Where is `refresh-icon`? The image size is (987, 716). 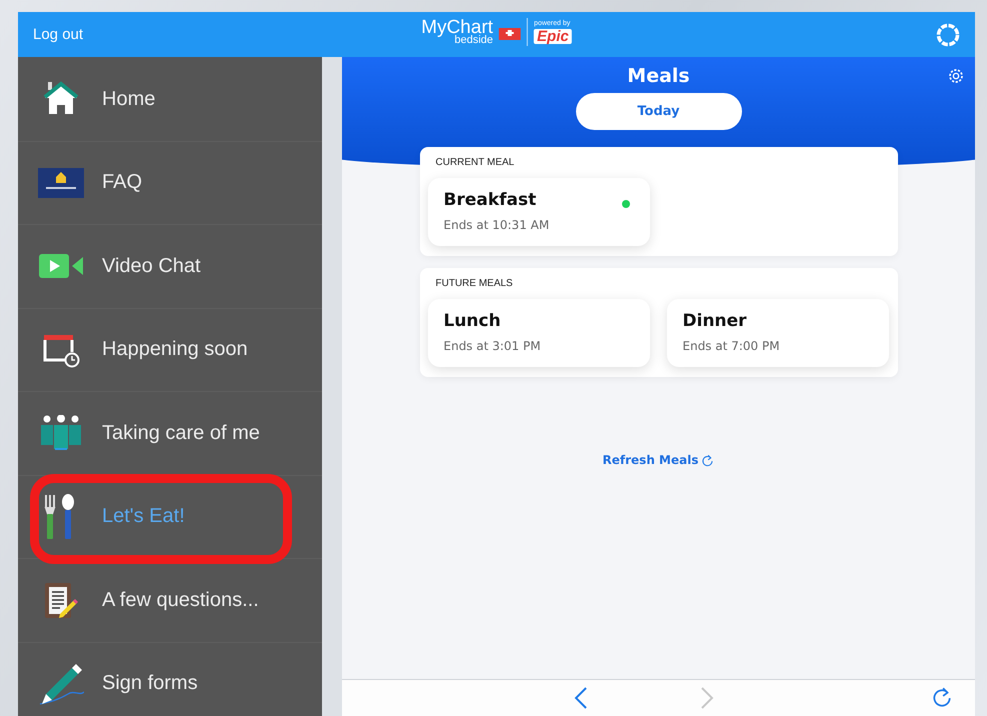 refresh-icon is located at coordinates (707, 460).